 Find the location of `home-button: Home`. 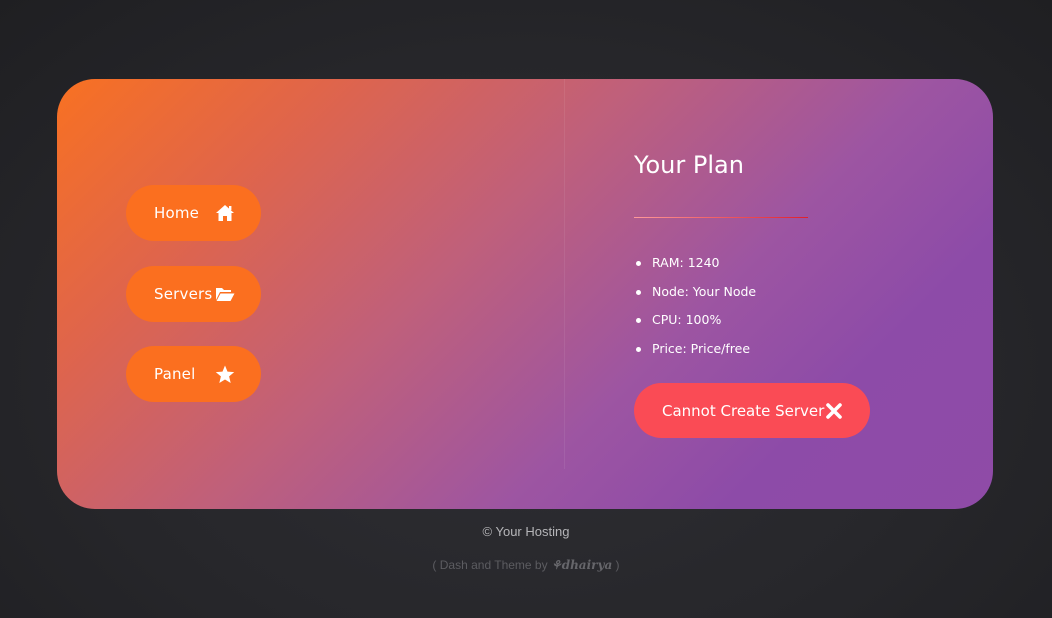

home-button: Home is located at coordinates (193, 213).